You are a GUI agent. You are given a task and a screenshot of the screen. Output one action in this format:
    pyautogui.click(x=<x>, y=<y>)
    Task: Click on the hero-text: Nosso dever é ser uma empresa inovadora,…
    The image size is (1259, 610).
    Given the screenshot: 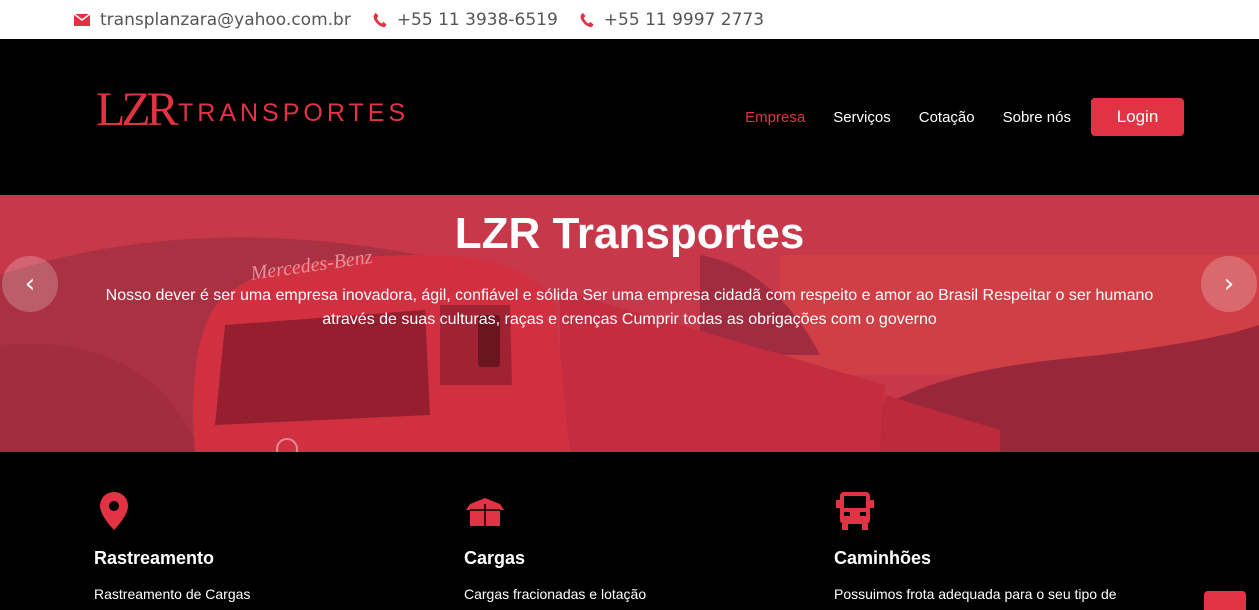 What is the action you would take?
    pyautogui.click(x=629, y=307)
    